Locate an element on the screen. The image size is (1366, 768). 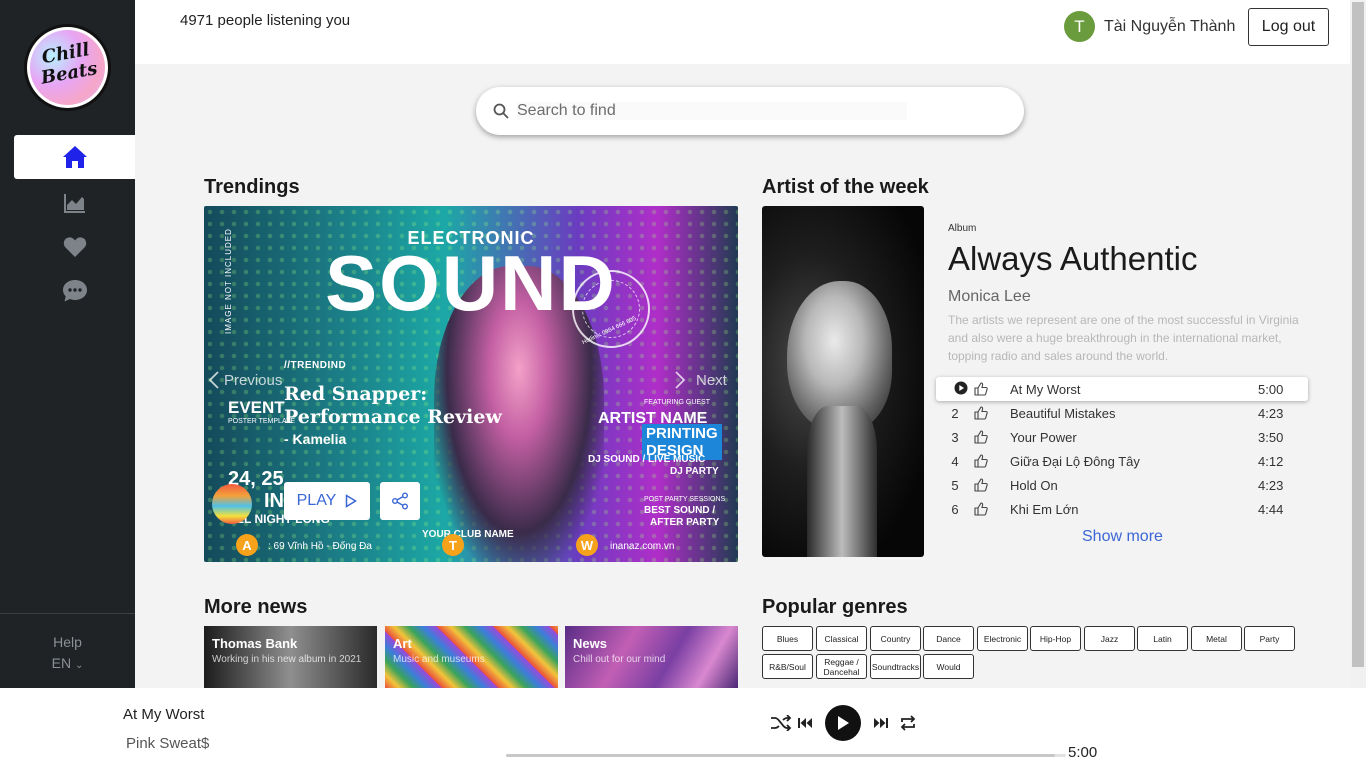
artist-name: Monica Lee is located at coordinates (989, 296).